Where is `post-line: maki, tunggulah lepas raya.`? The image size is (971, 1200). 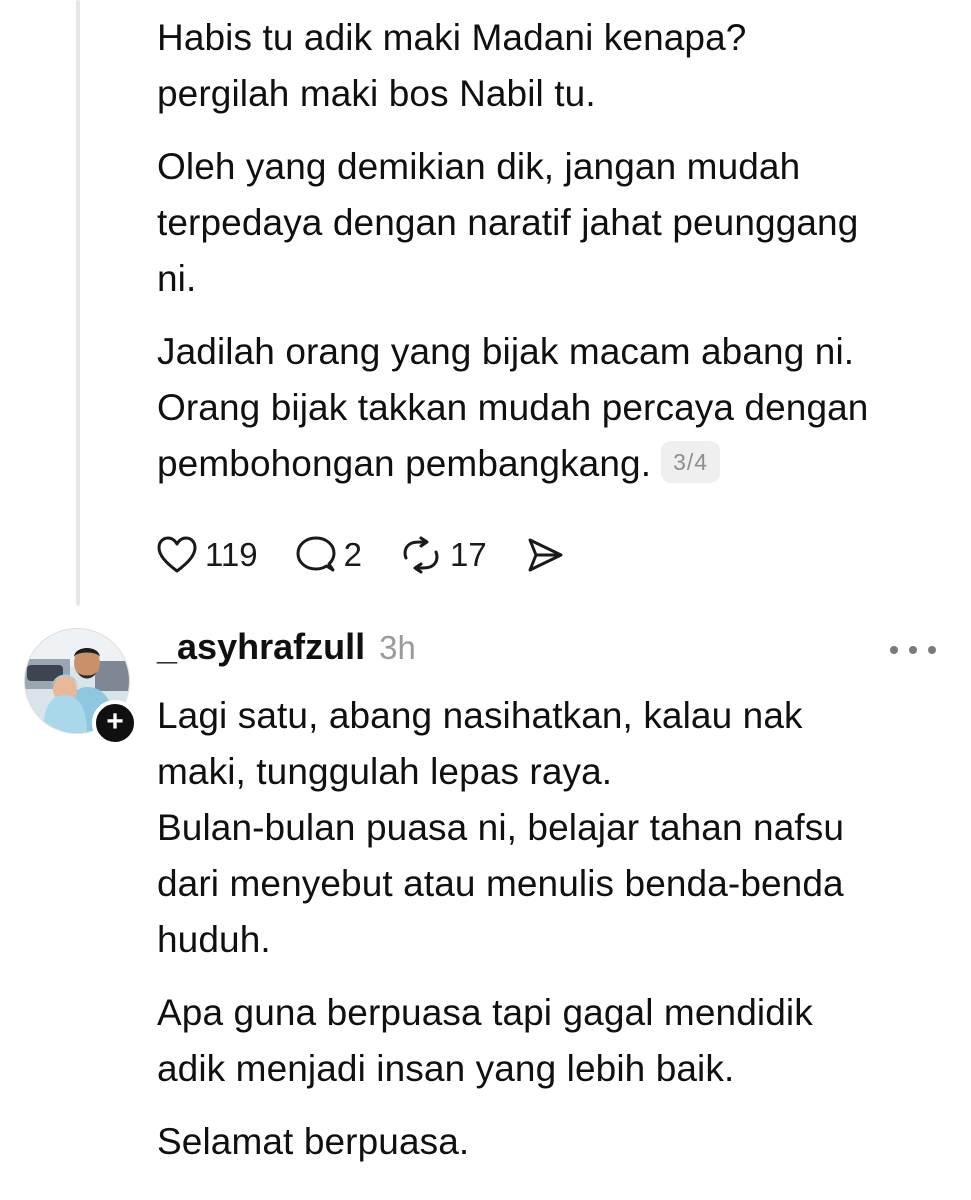 post-line: maki, tunggulah lepas raya. is located at coordinates (385, 771).